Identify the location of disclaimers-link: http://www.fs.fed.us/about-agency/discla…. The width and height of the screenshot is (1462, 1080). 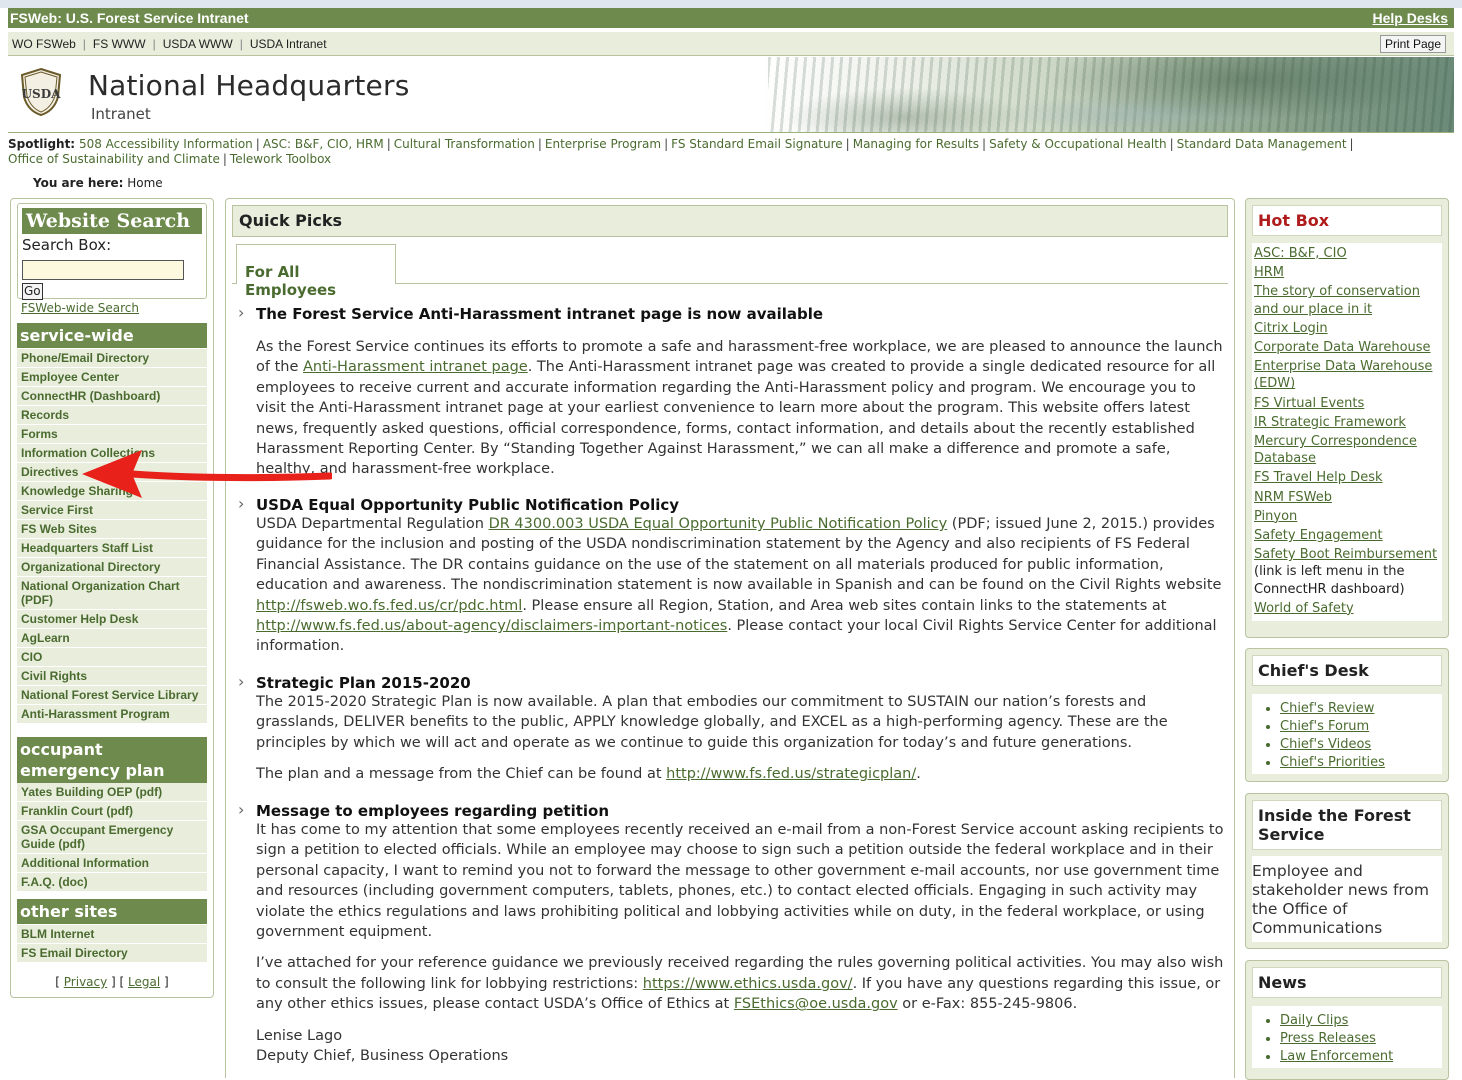
(491, 626).